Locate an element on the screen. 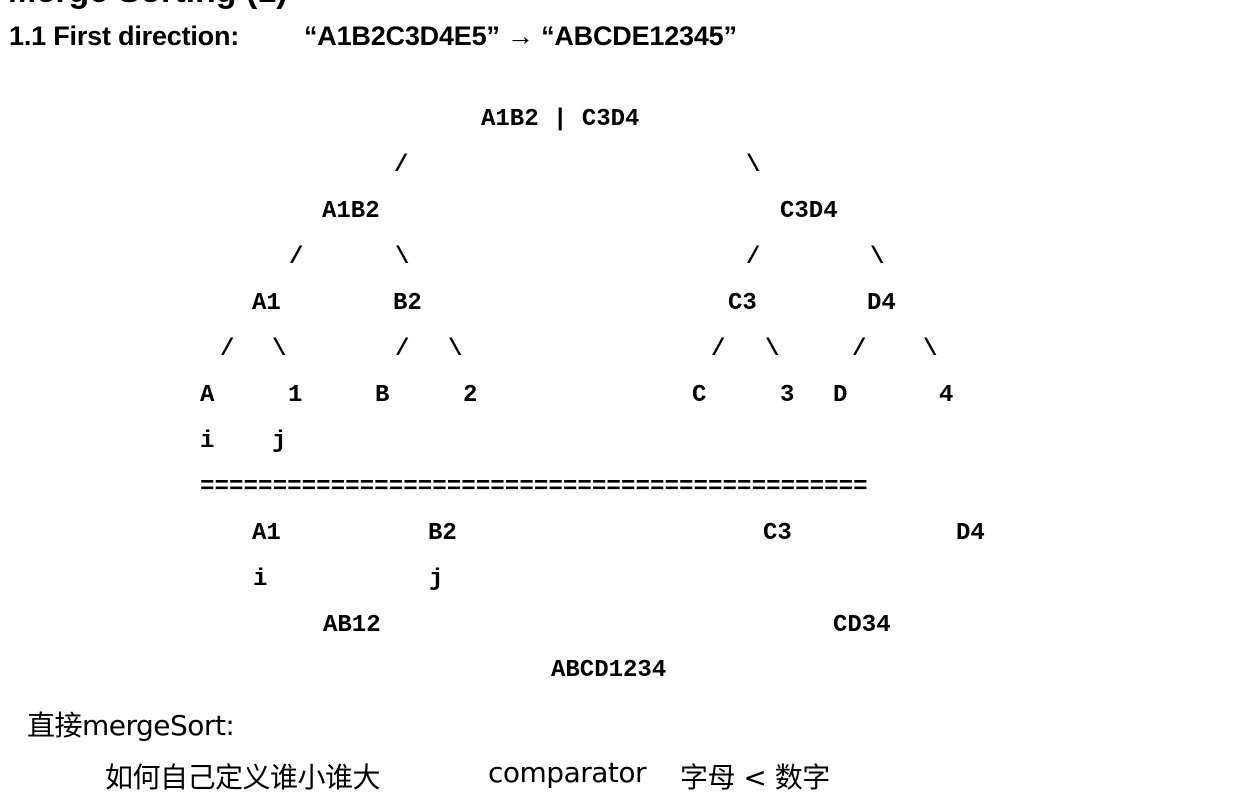  tree-char: A is located at coordinates (207, 395).